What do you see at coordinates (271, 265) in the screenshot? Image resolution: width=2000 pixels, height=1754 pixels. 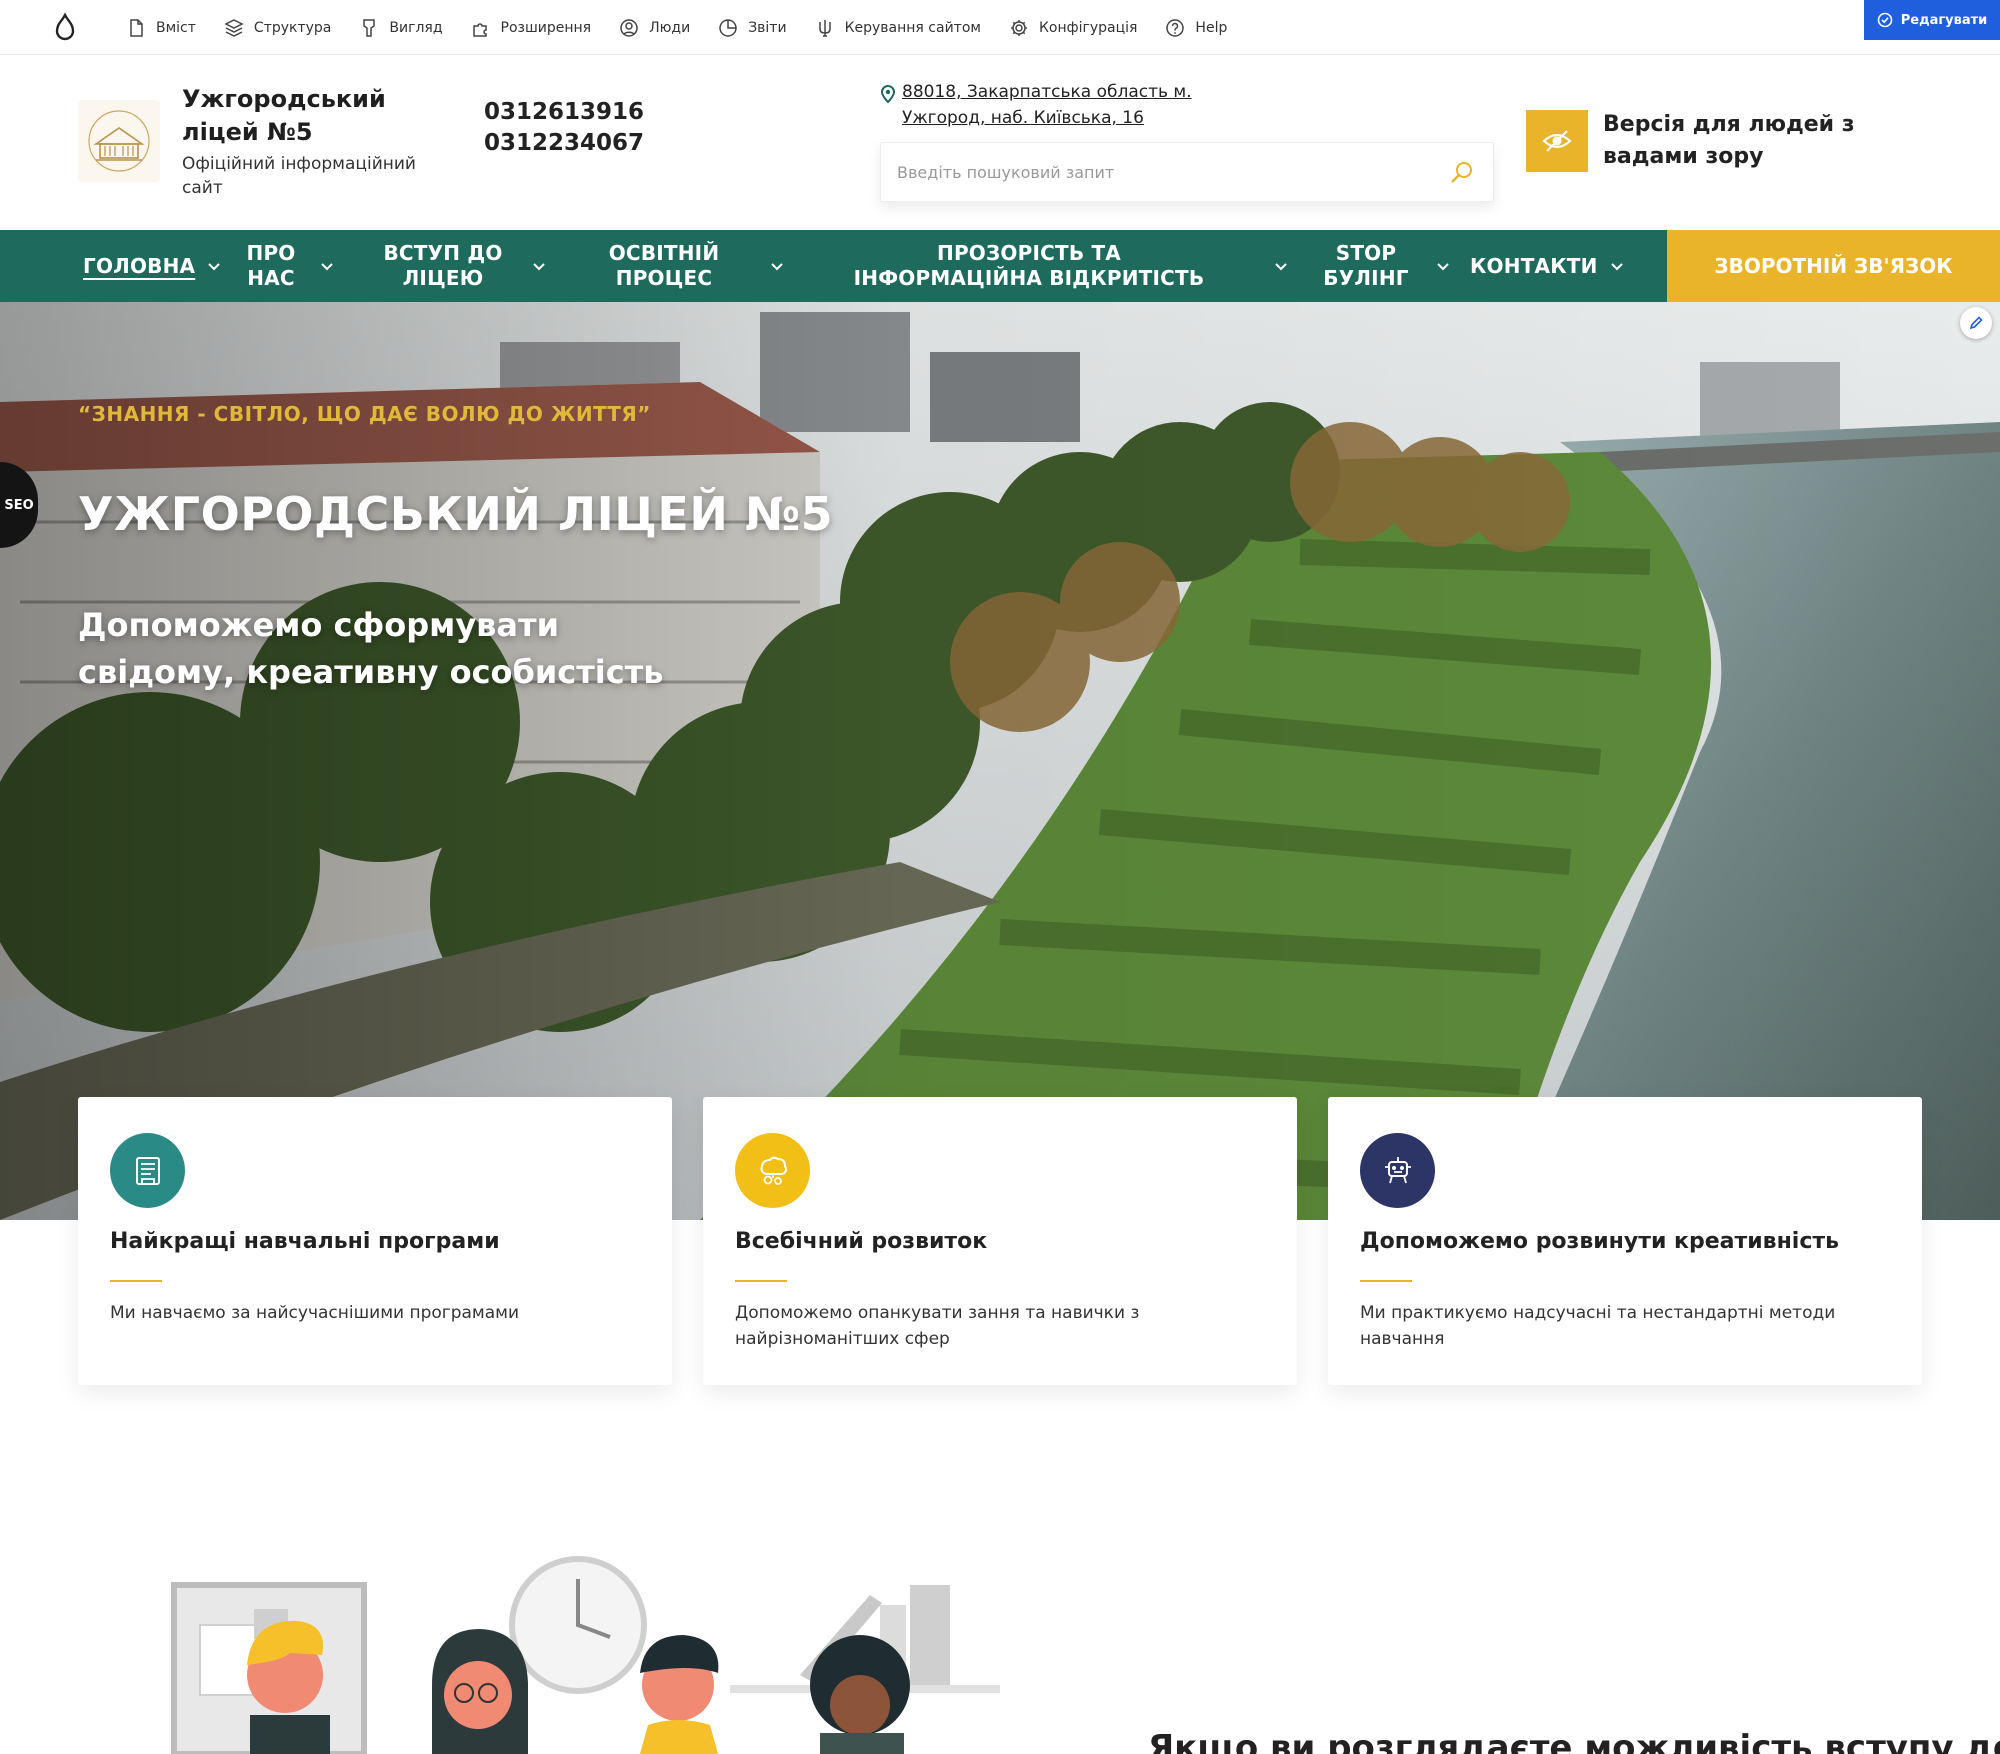 I see `nav-label: ПРО НАС` at bounding box center [271, 265].